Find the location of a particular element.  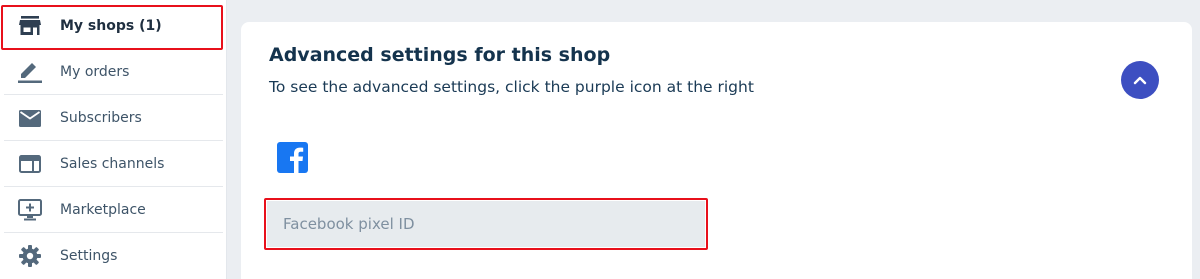

sidebar-item-my-orders: My orders is located at coordinates (113, 72).